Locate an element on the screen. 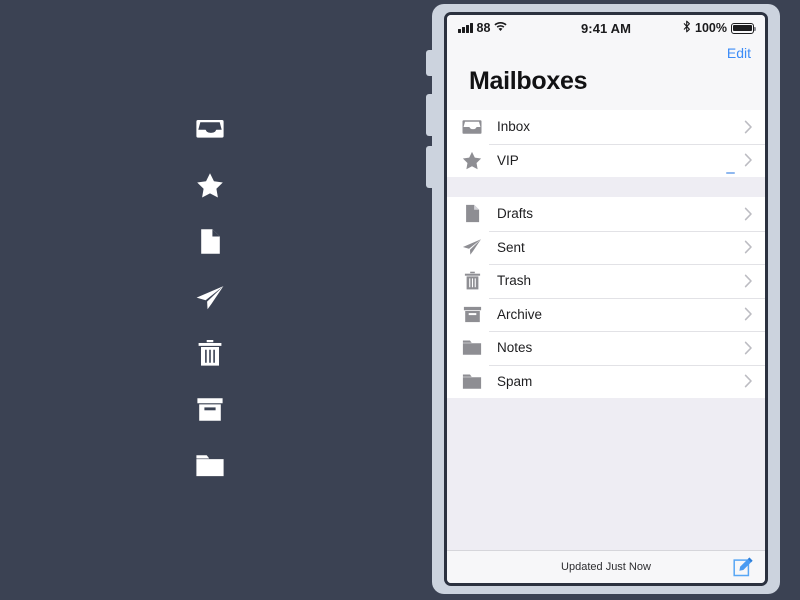  status-bar-left: 88 is located at coordinates (519, 28).